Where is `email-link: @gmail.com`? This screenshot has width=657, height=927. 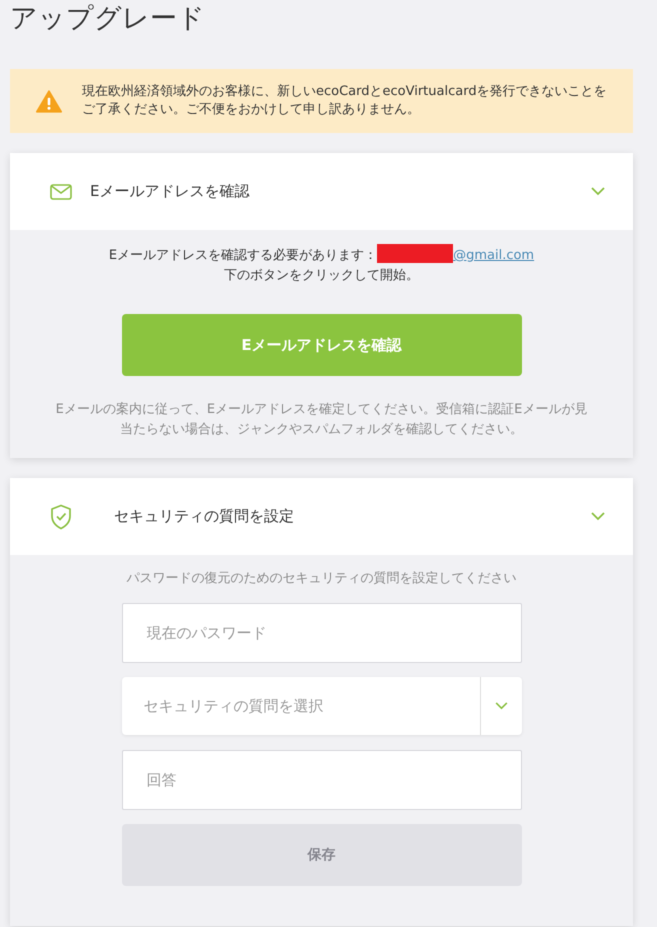 email-link: @gmail.com is located at coordinates (493, 255).